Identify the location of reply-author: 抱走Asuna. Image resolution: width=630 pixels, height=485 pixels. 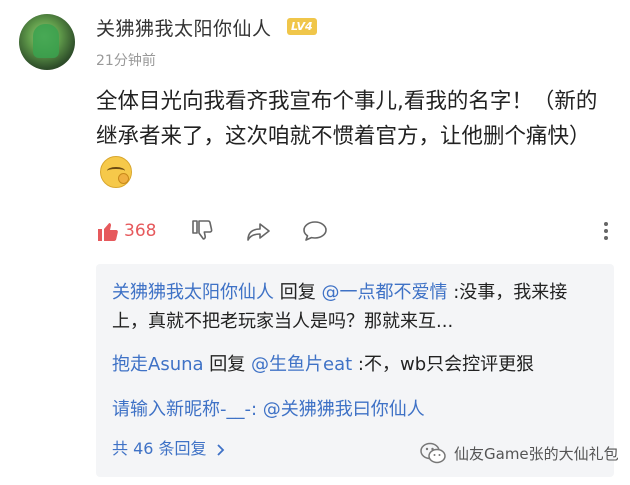
(158, 364).